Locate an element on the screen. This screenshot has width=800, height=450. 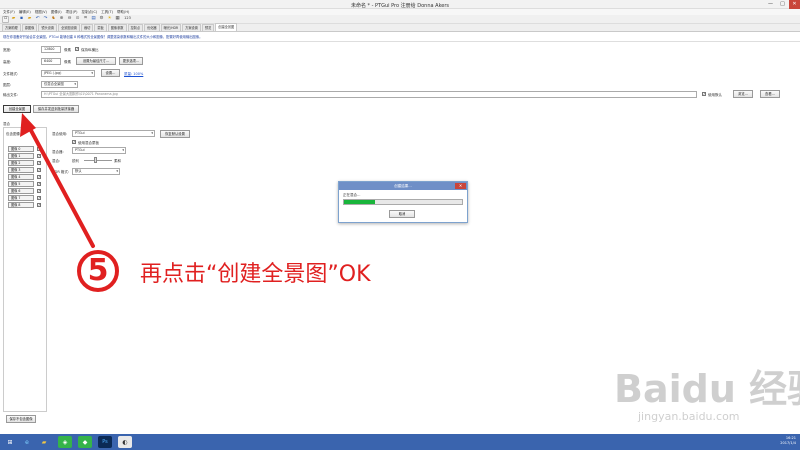
system-tray: 16:21 2017/1/4 is located at coordinates (788, 441).